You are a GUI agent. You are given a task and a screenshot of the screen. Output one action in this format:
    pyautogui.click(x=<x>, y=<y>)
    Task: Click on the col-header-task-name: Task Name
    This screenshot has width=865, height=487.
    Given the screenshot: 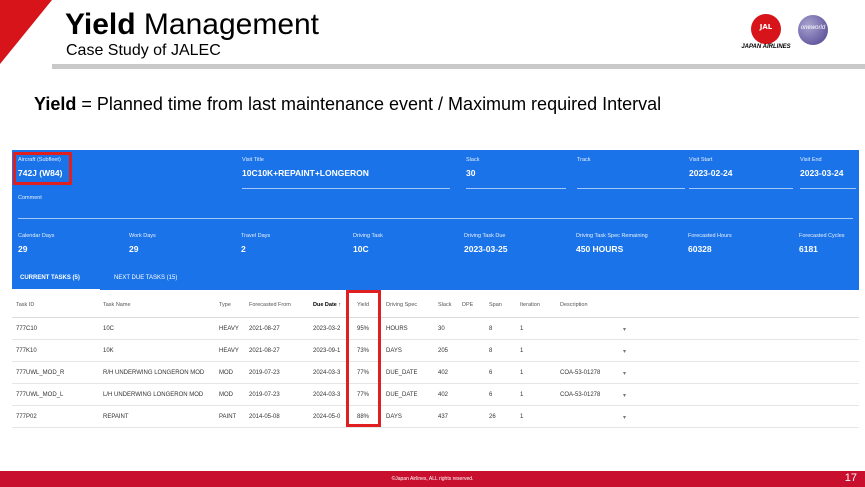 What is the action you would take?
    pyautogui.click(x=117, y=305)
    